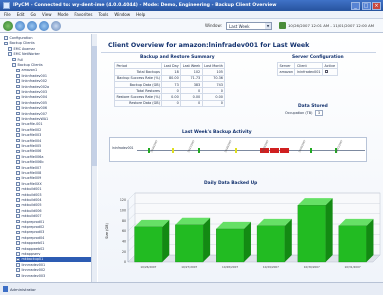 The height and width of the screenshot is (296, 383). I want to click on tree-item: linuxfile002, so click(53, 130).